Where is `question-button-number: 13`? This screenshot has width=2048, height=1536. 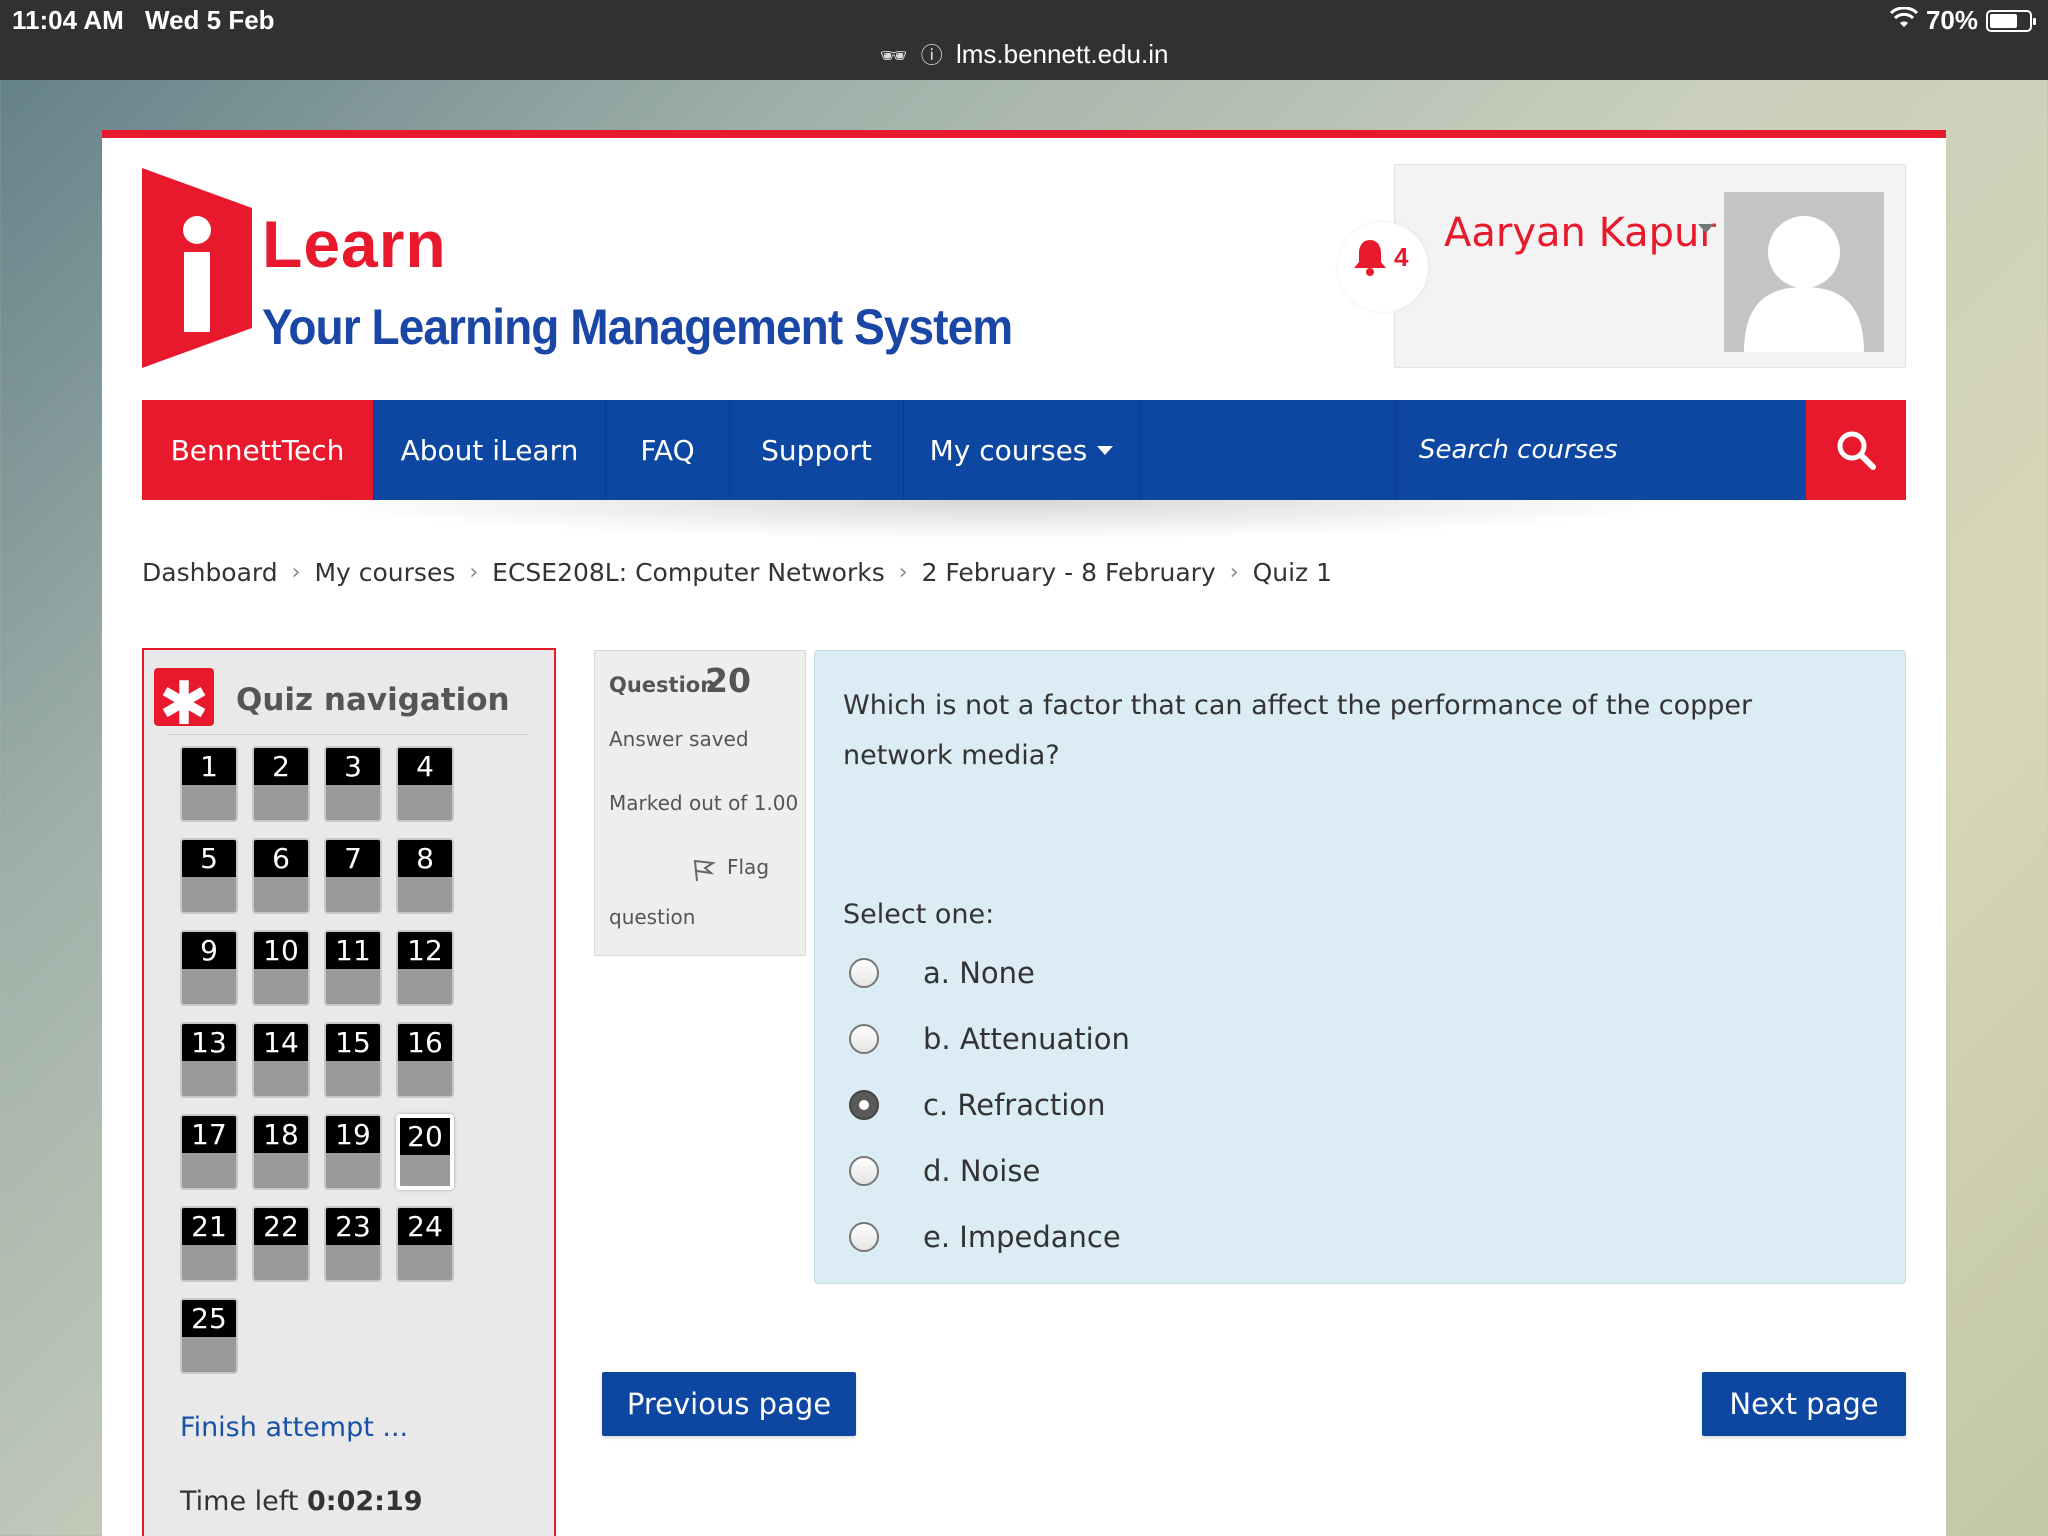 question-button-number: 13 is located at coordinates (209, 1042).